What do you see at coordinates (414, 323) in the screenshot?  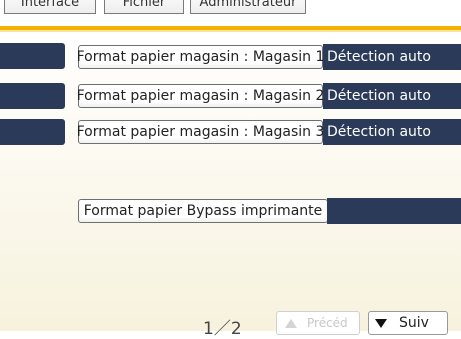 I see `next-page-label: Suiv` at bounding box center [414, 323].